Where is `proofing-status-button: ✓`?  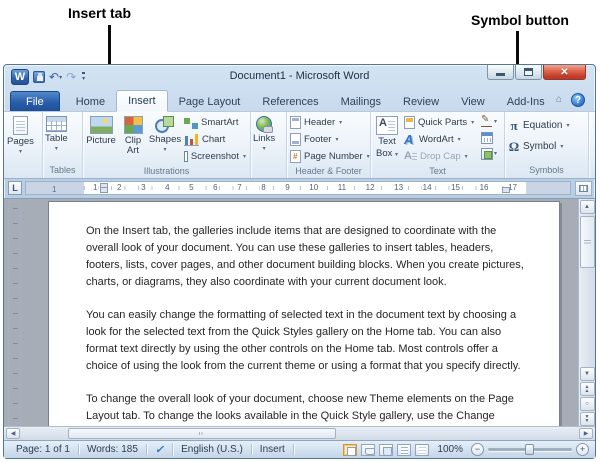
proofing-status-button: ✓ is located at coordinates (160, 449).